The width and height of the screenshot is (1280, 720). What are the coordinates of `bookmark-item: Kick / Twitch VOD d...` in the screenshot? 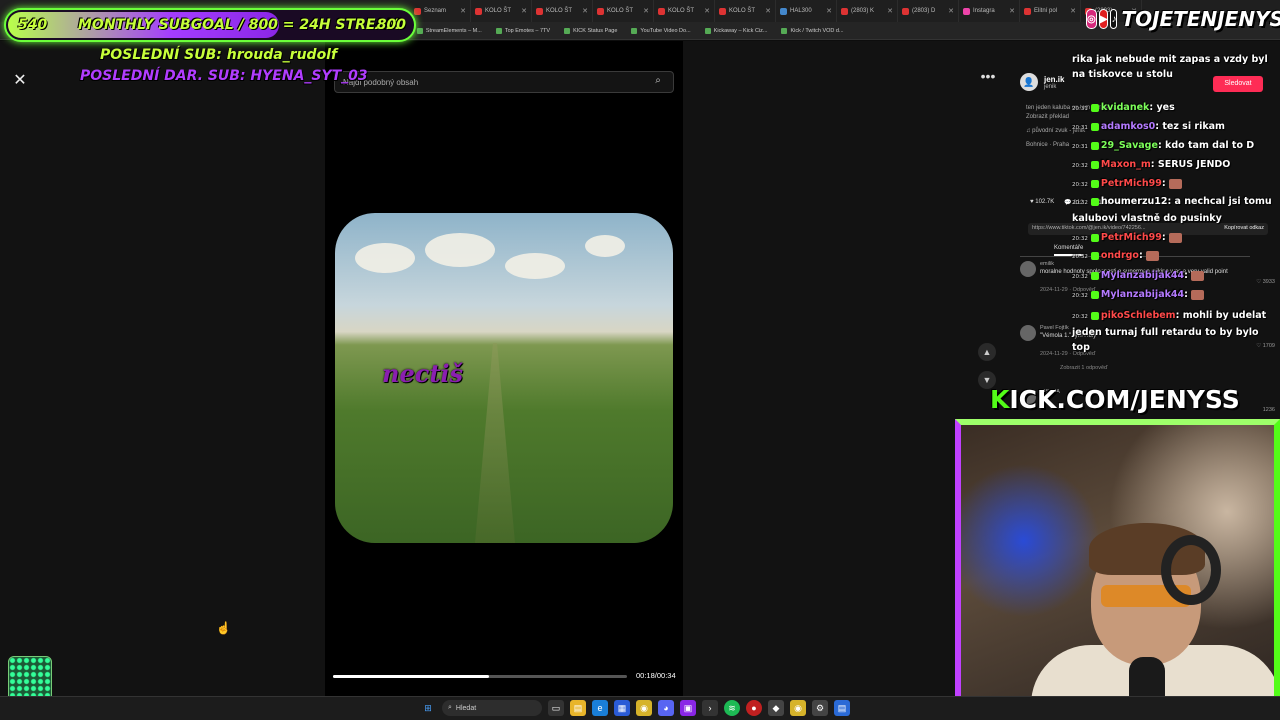 It's located at (812, 30).